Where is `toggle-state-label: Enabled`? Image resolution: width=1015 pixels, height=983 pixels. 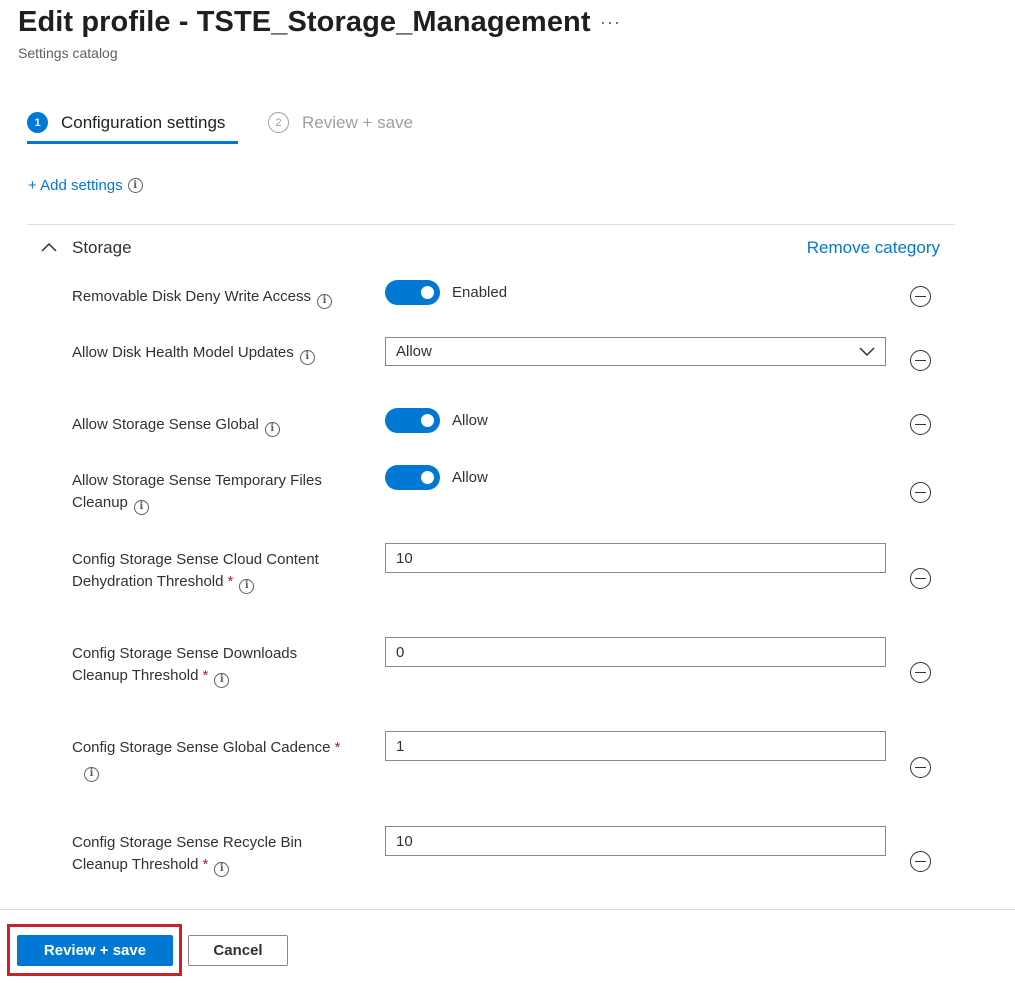 toggle-state-label: Enabled is located at coordinates (480, 292).